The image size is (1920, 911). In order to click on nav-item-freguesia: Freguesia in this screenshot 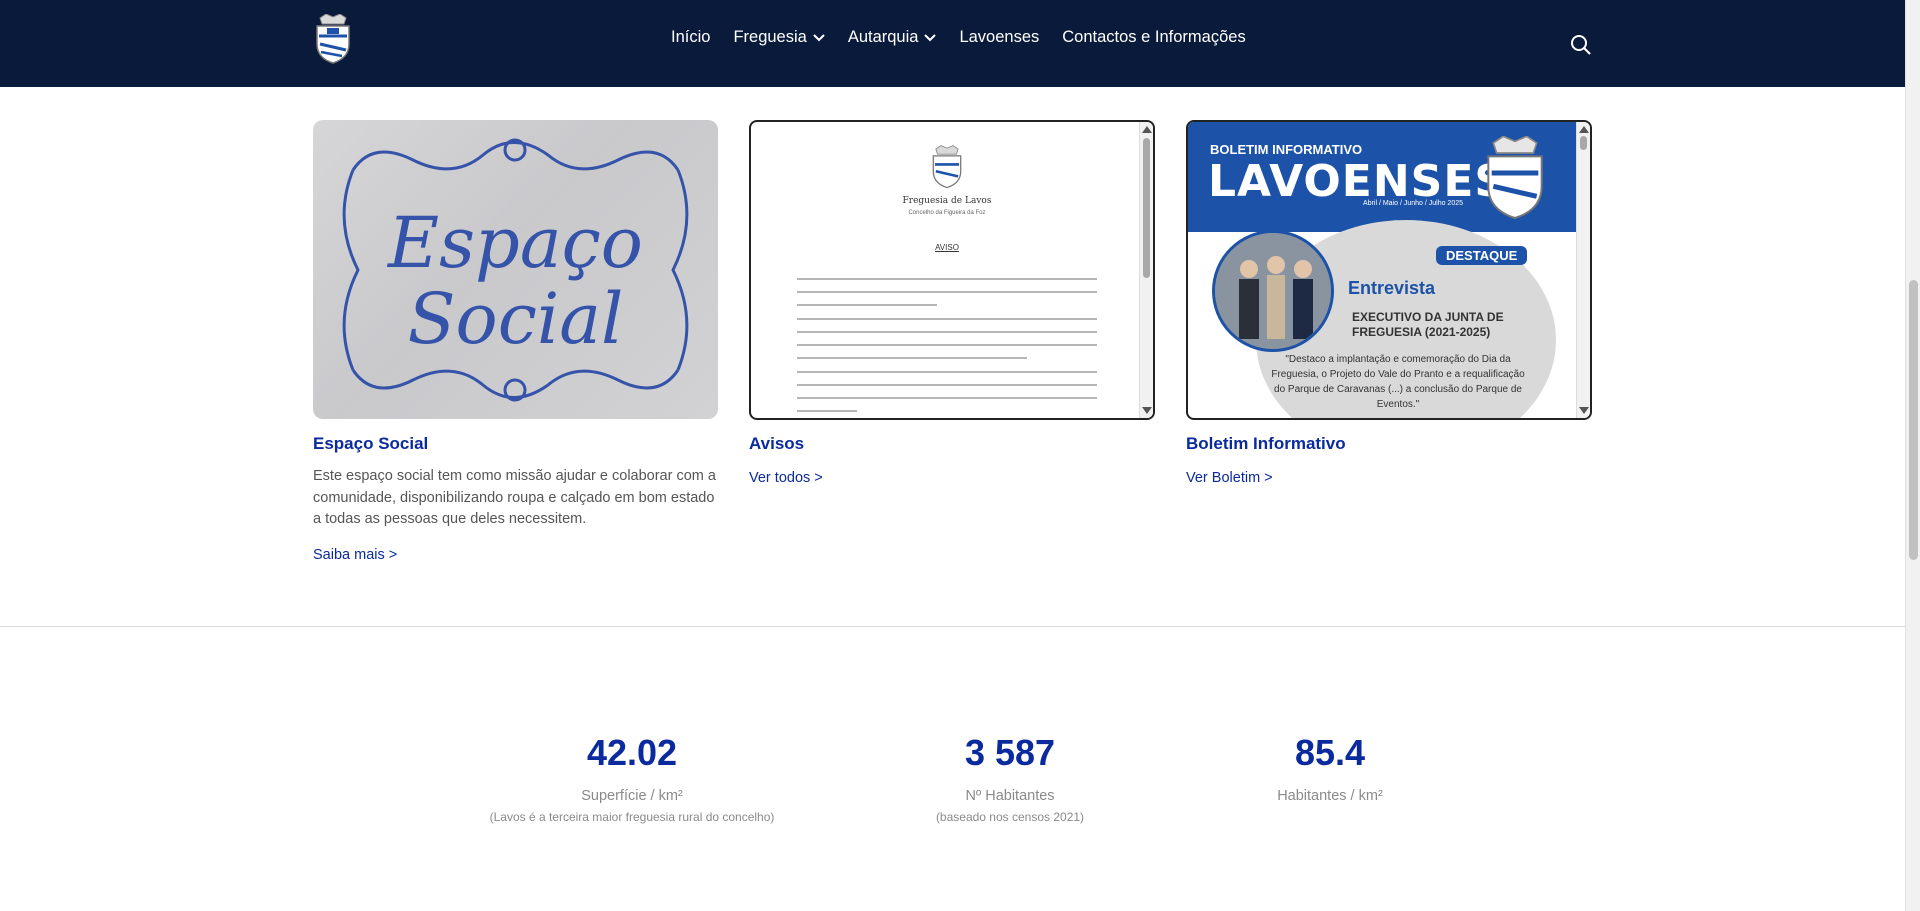, I will do `click(779, 37)`.